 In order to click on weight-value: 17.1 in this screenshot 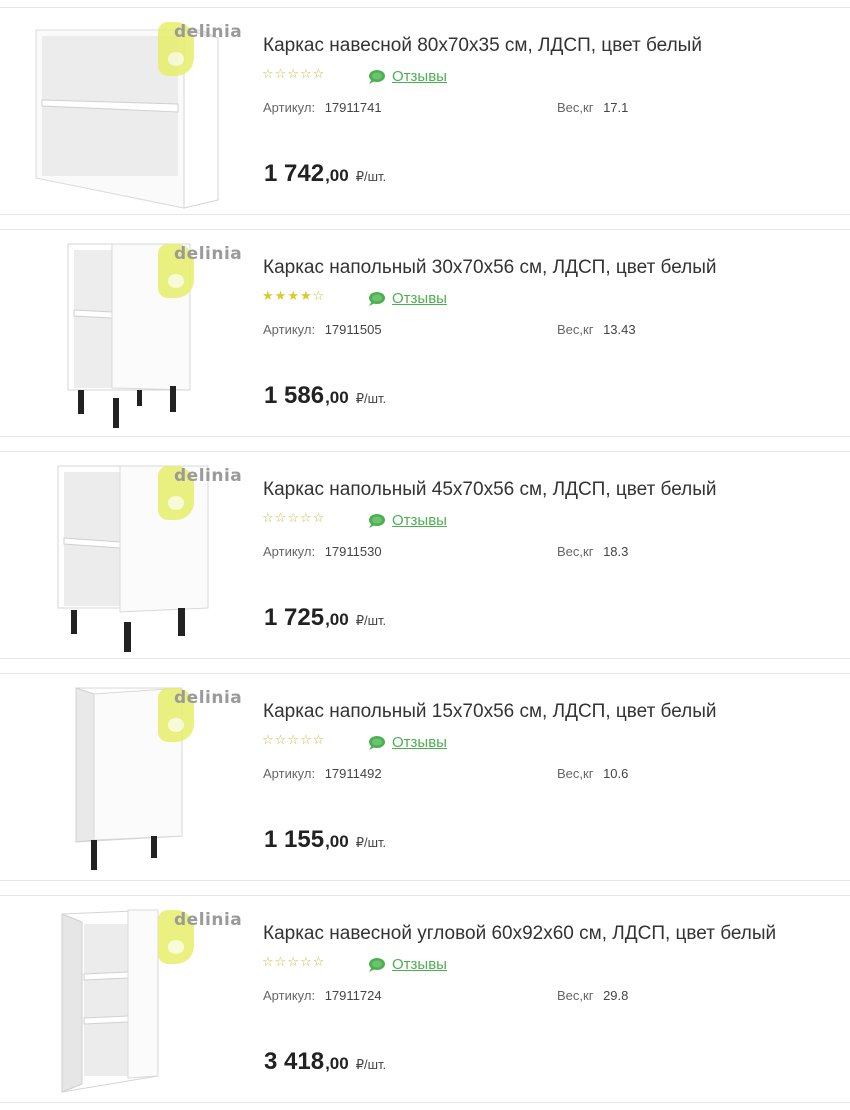, I will do `click(616, 107)`.